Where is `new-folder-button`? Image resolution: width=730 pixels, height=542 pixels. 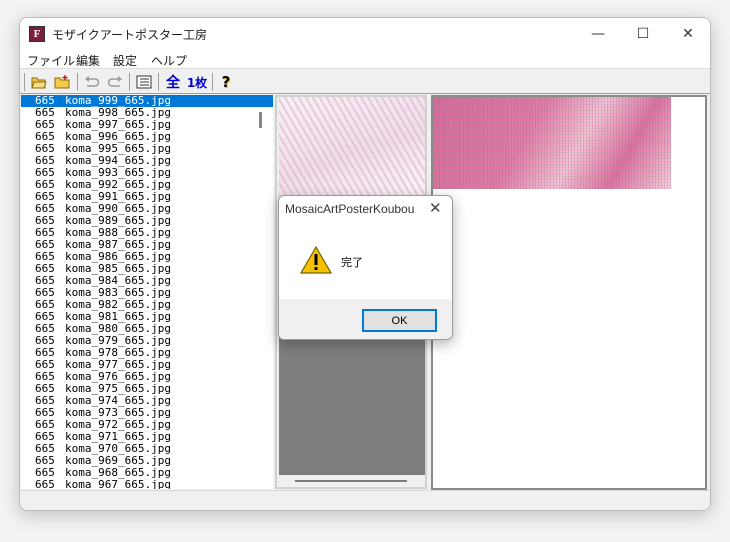
new-folder-button is located at coordinates (62, 82).